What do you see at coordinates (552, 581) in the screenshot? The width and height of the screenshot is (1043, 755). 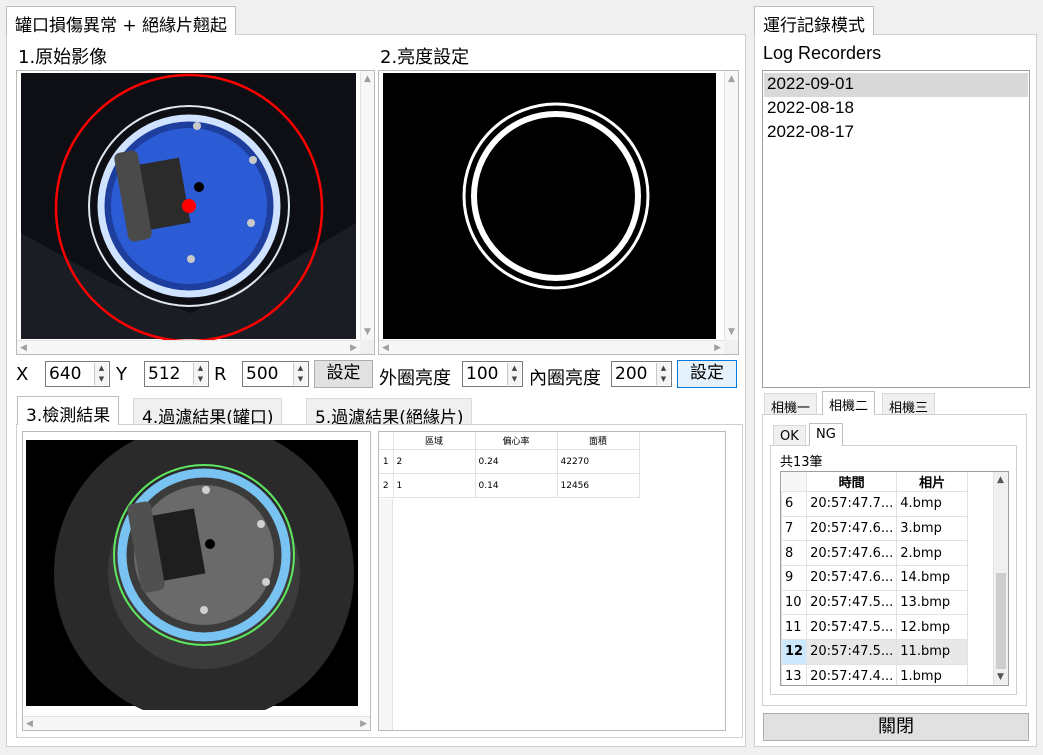 I see `result-grid: 區域 偏心率 面積 1 2 0.24 42270 2 1 0.14 12456` at bounding box center [552, 581].